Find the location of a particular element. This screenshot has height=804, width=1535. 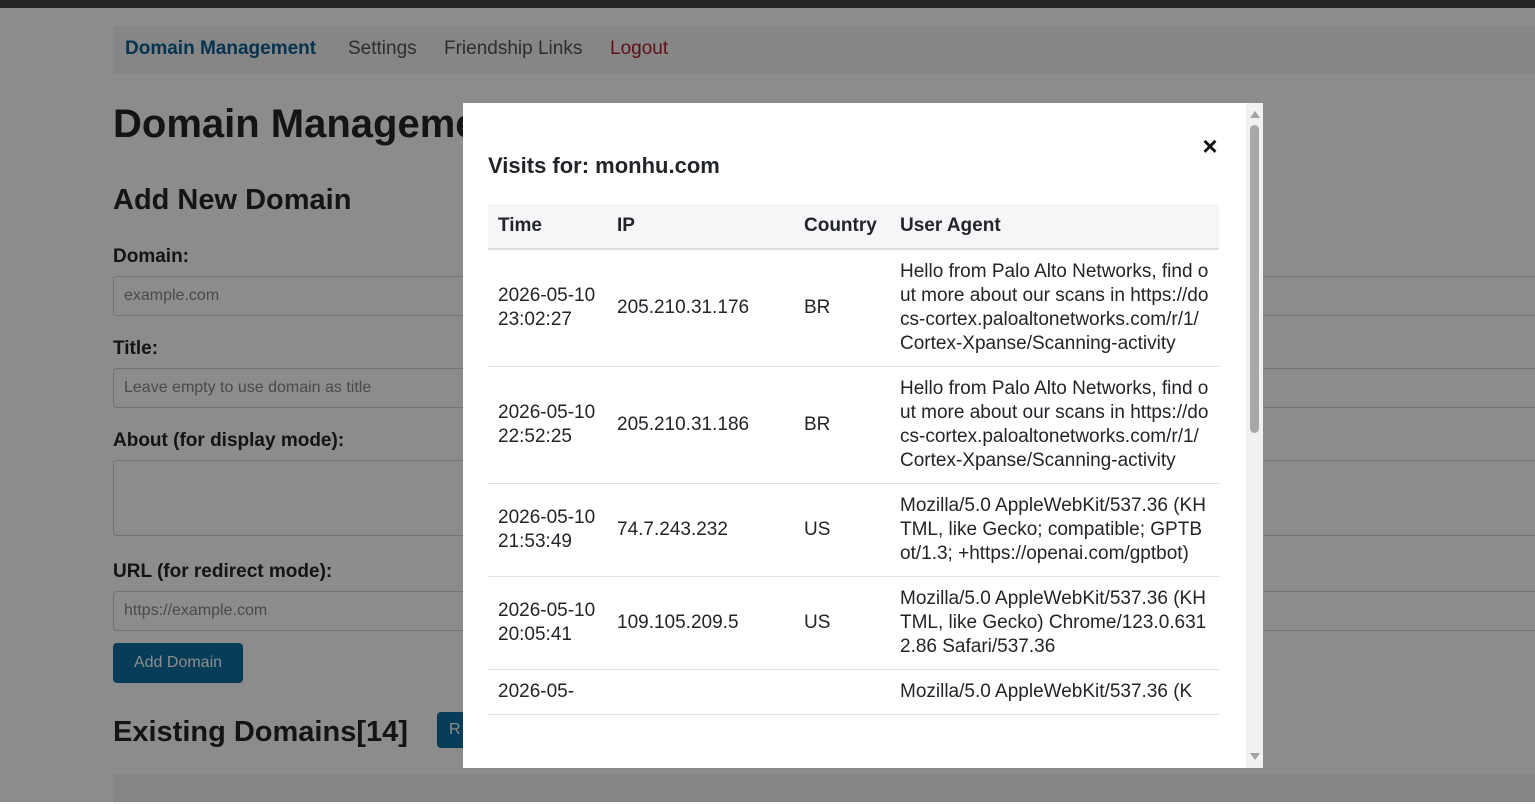

visit-time: 2026-05-10 22:52:25 is located at coordinates (547, 425).